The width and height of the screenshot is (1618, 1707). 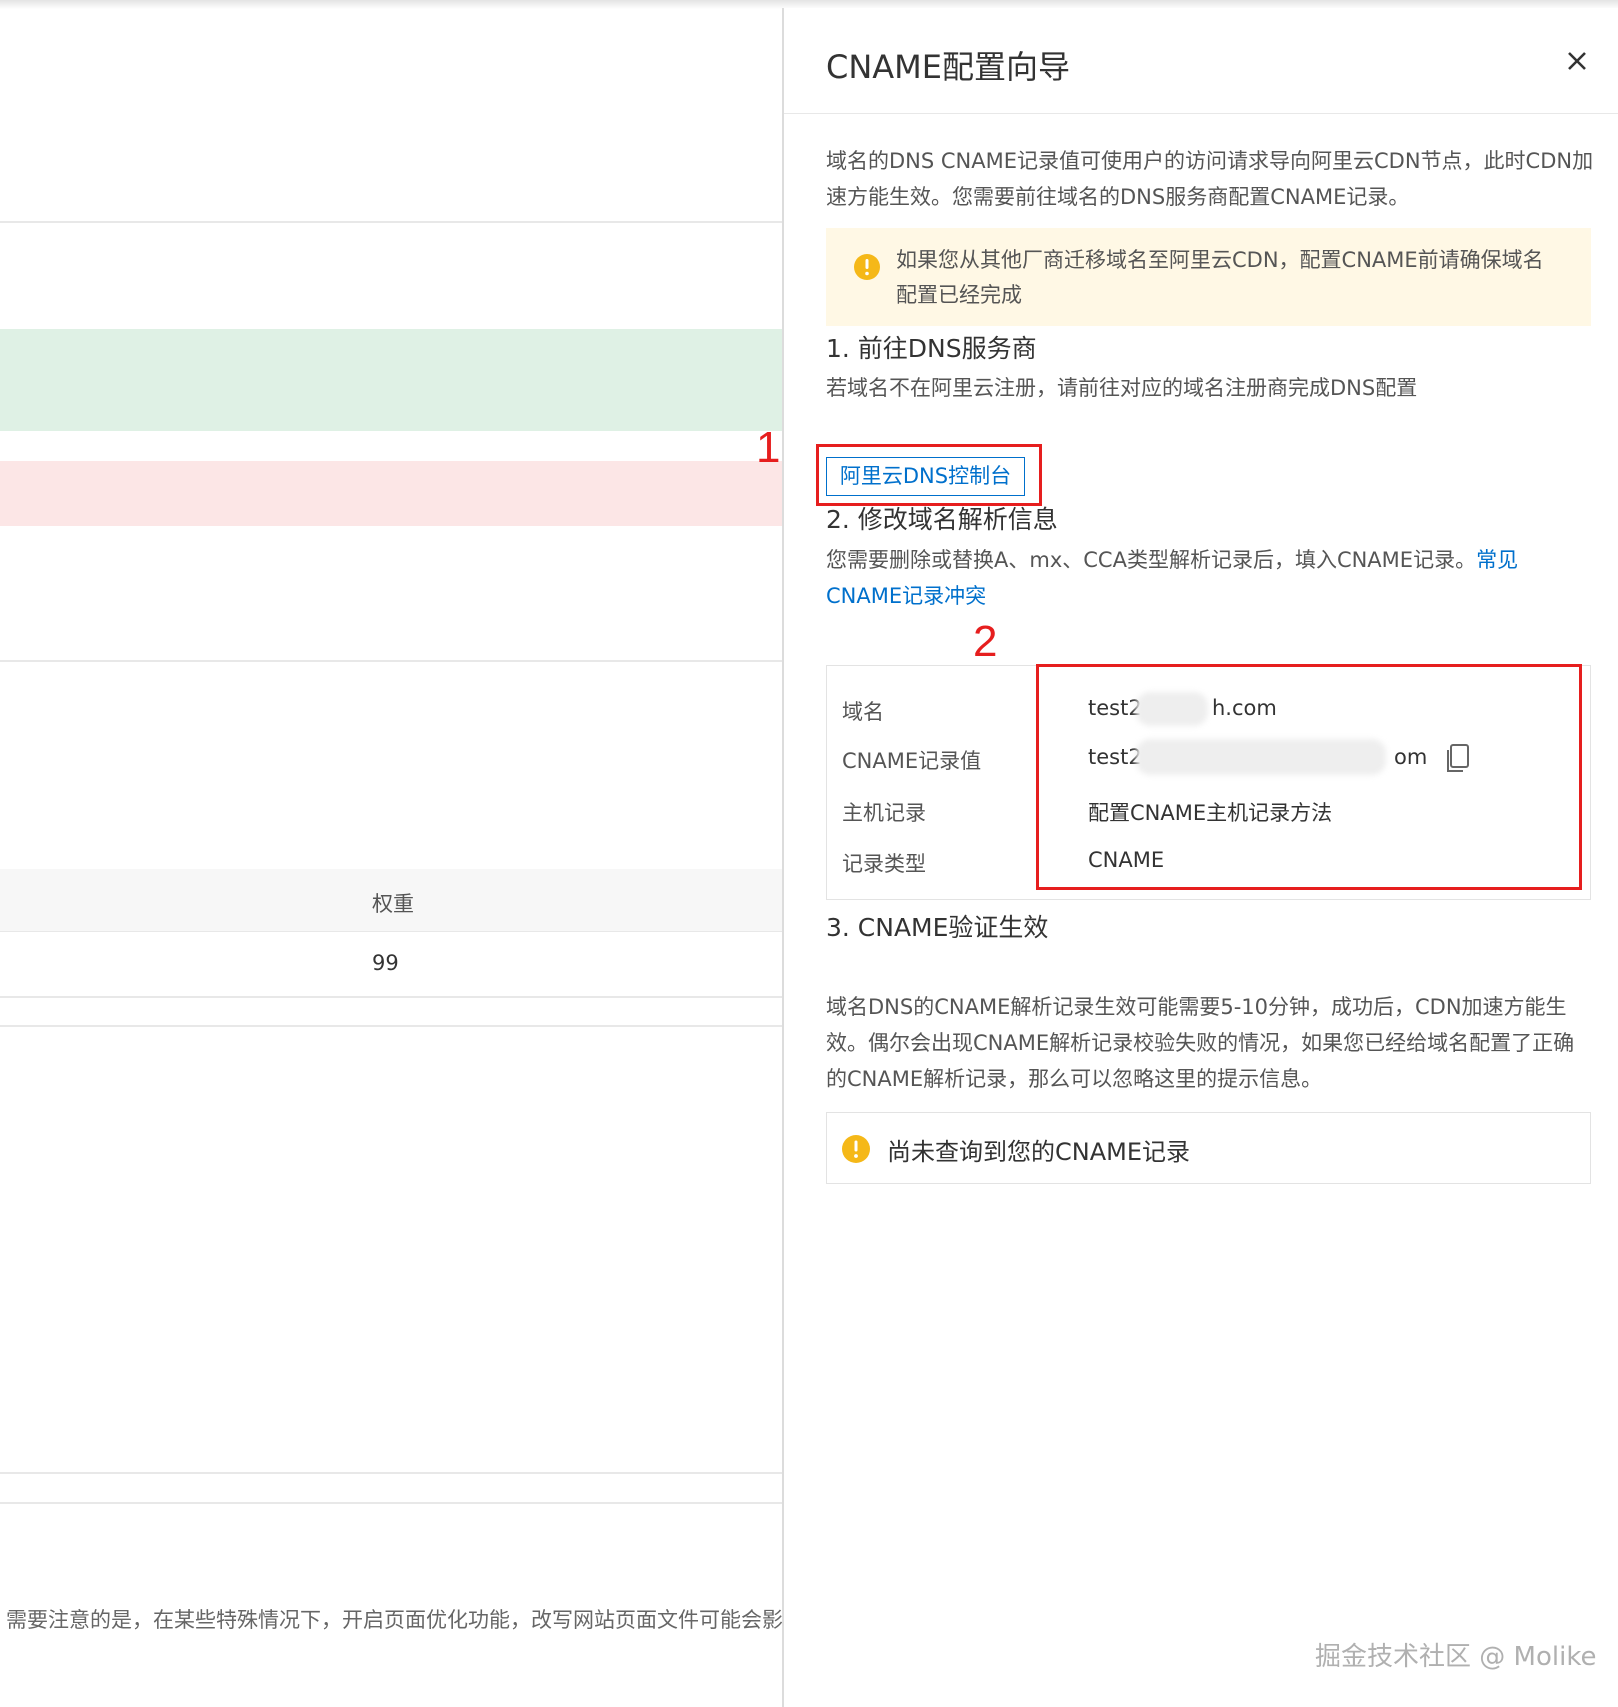 What do you see at coordinates (391, 380) in the screenshot?
I see `success-row-band` at bounding box center [391, 380].